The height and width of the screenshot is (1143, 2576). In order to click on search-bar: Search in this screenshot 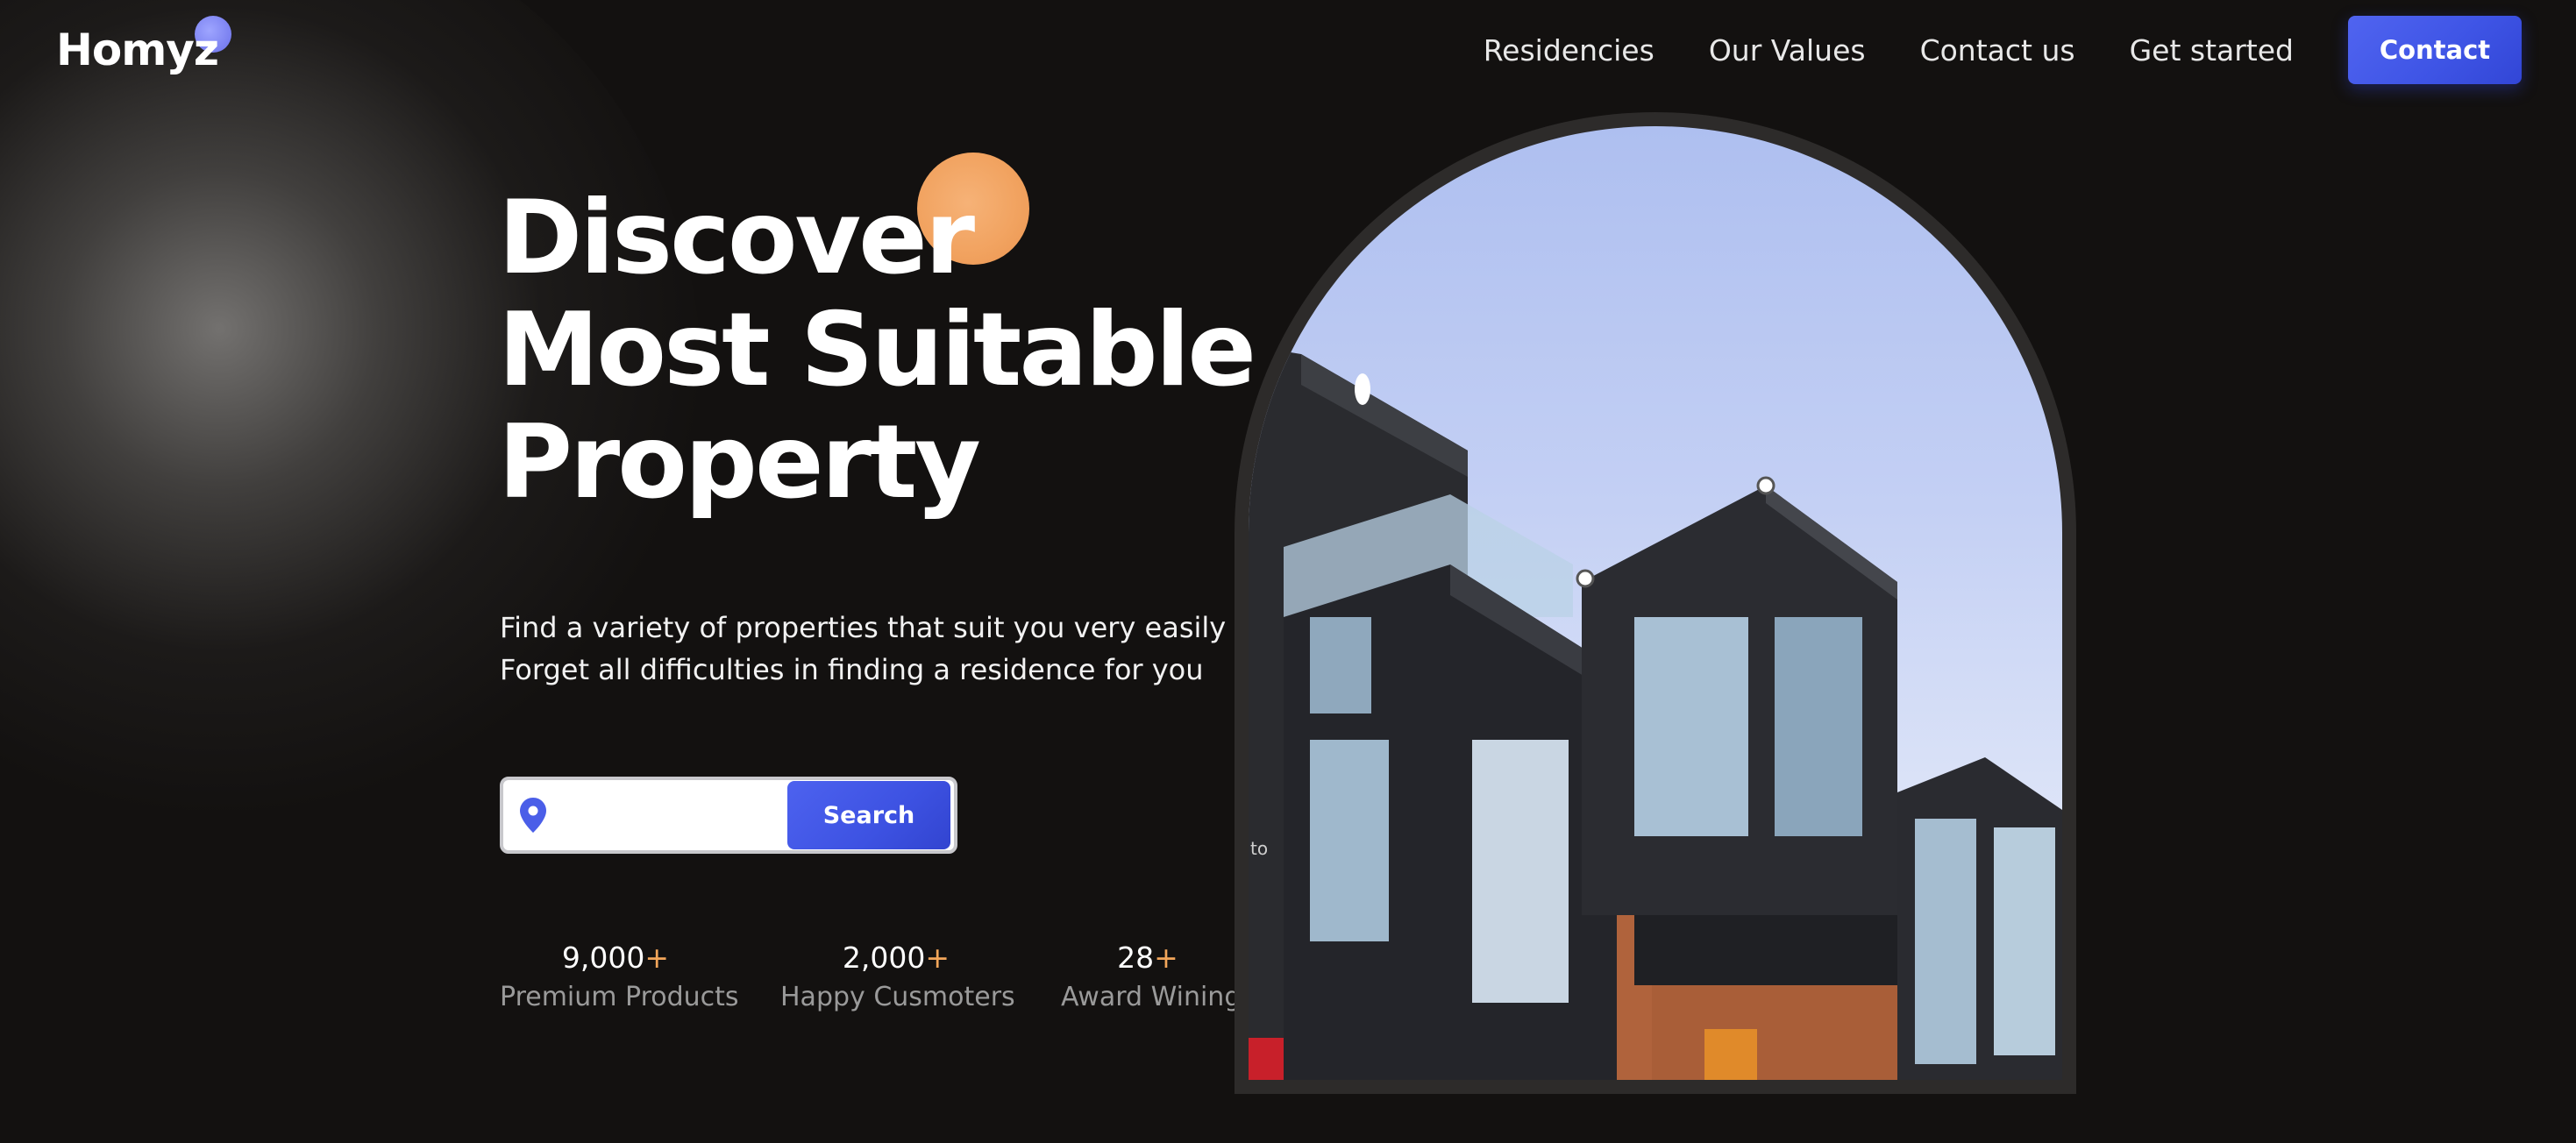, I will do `click(728, 815)`.